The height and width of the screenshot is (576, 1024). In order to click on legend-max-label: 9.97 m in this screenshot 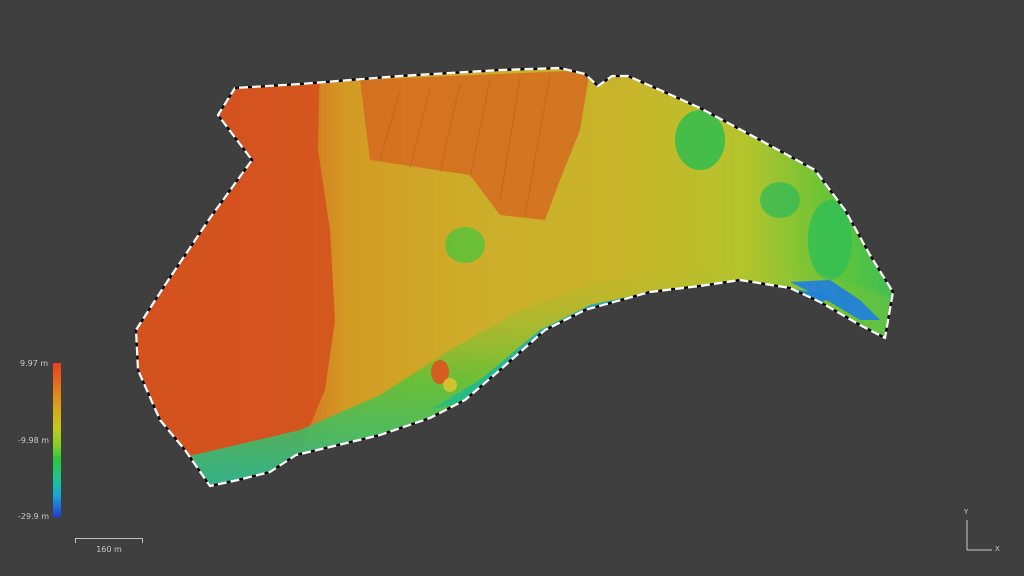, I will do `click(34, 363)`.